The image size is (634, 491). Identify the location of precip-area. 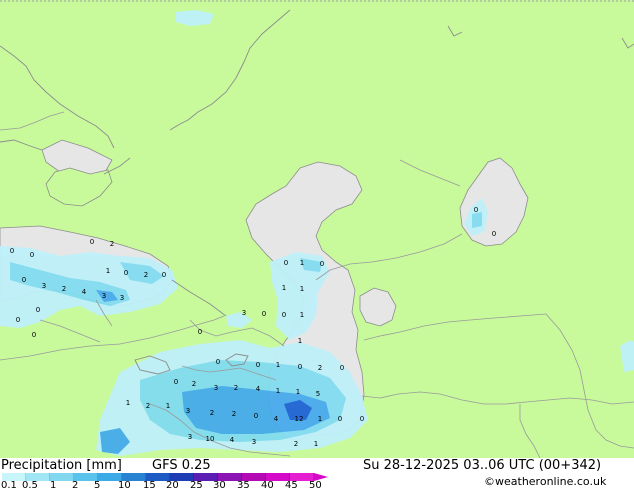
(477, 220).